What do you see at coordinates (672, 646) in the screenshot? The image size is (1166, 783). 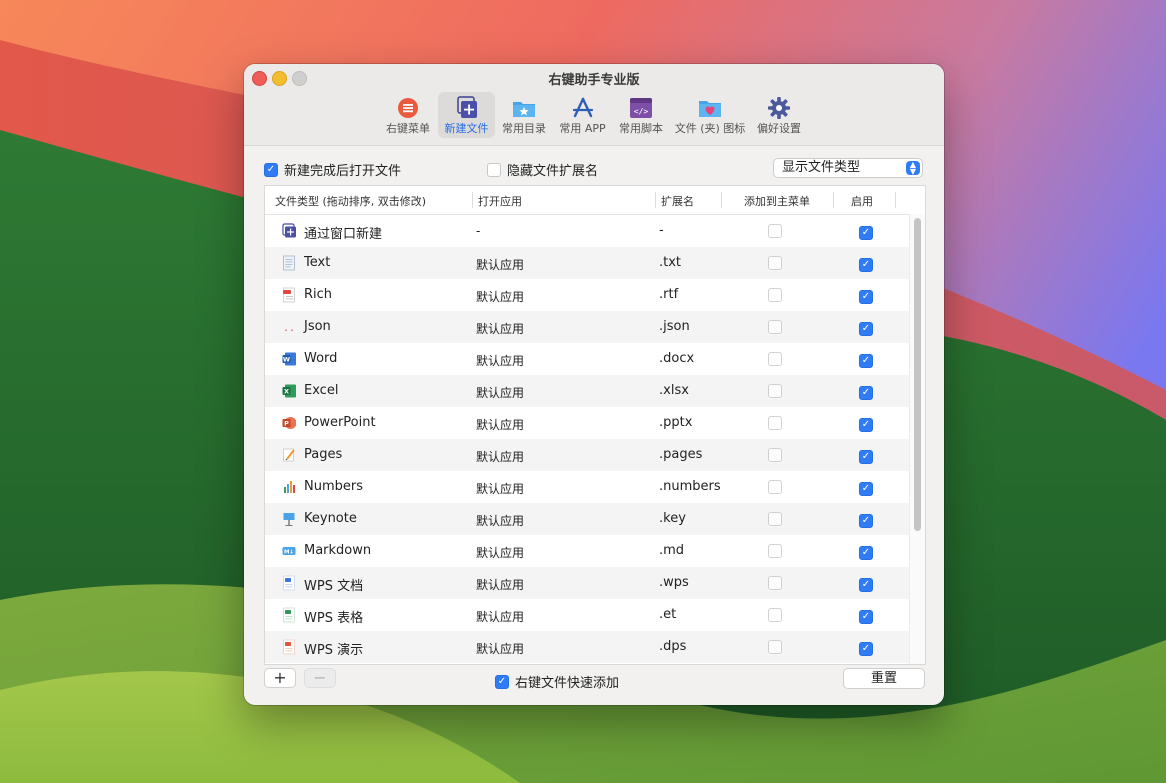 I see `file-extension: .dps` at bounding box center [672, 646].